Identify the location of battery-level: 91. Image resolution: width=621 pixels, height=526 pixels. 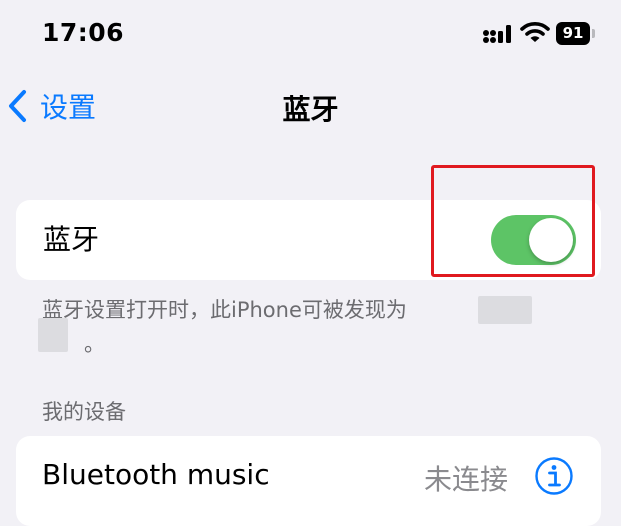
(573, 33).